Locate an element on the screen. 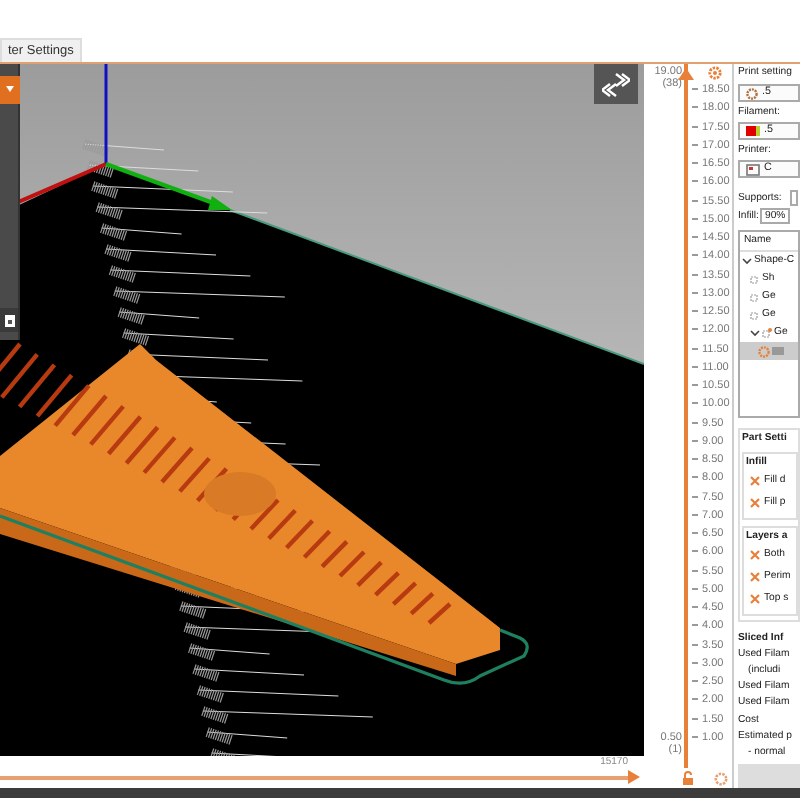  double-chevron-icon is located at coordinates (616, 84).